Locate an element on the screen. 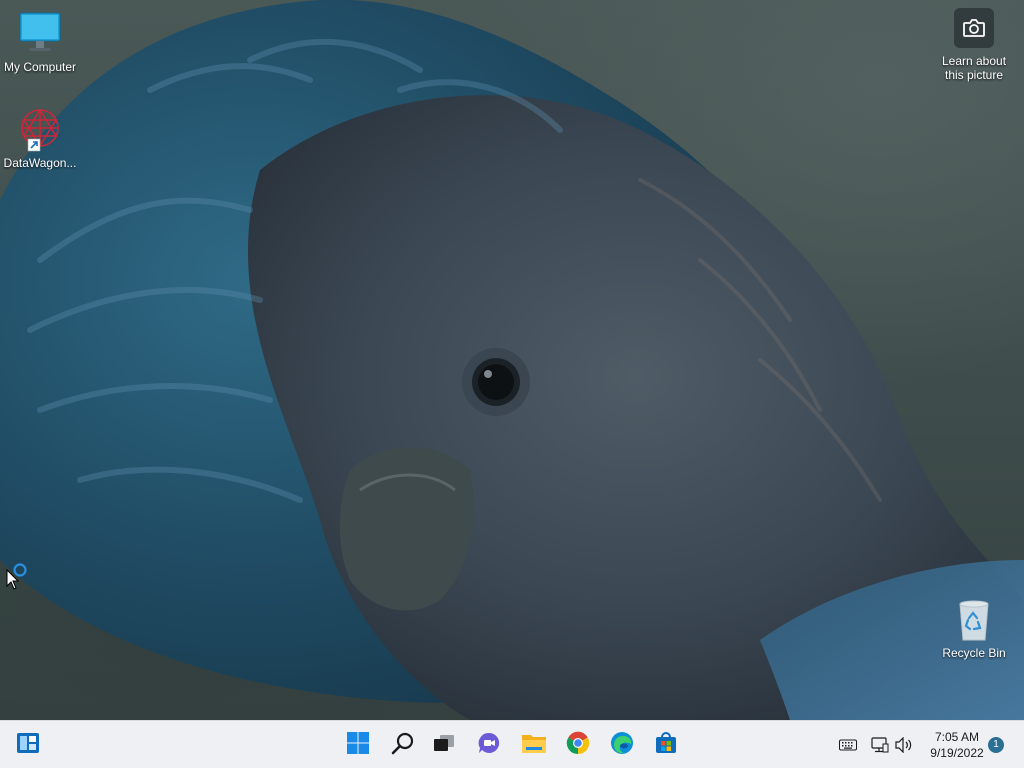 This screenshot has height=768, width=1024. task-view-button is located at coordinates (444, 745).